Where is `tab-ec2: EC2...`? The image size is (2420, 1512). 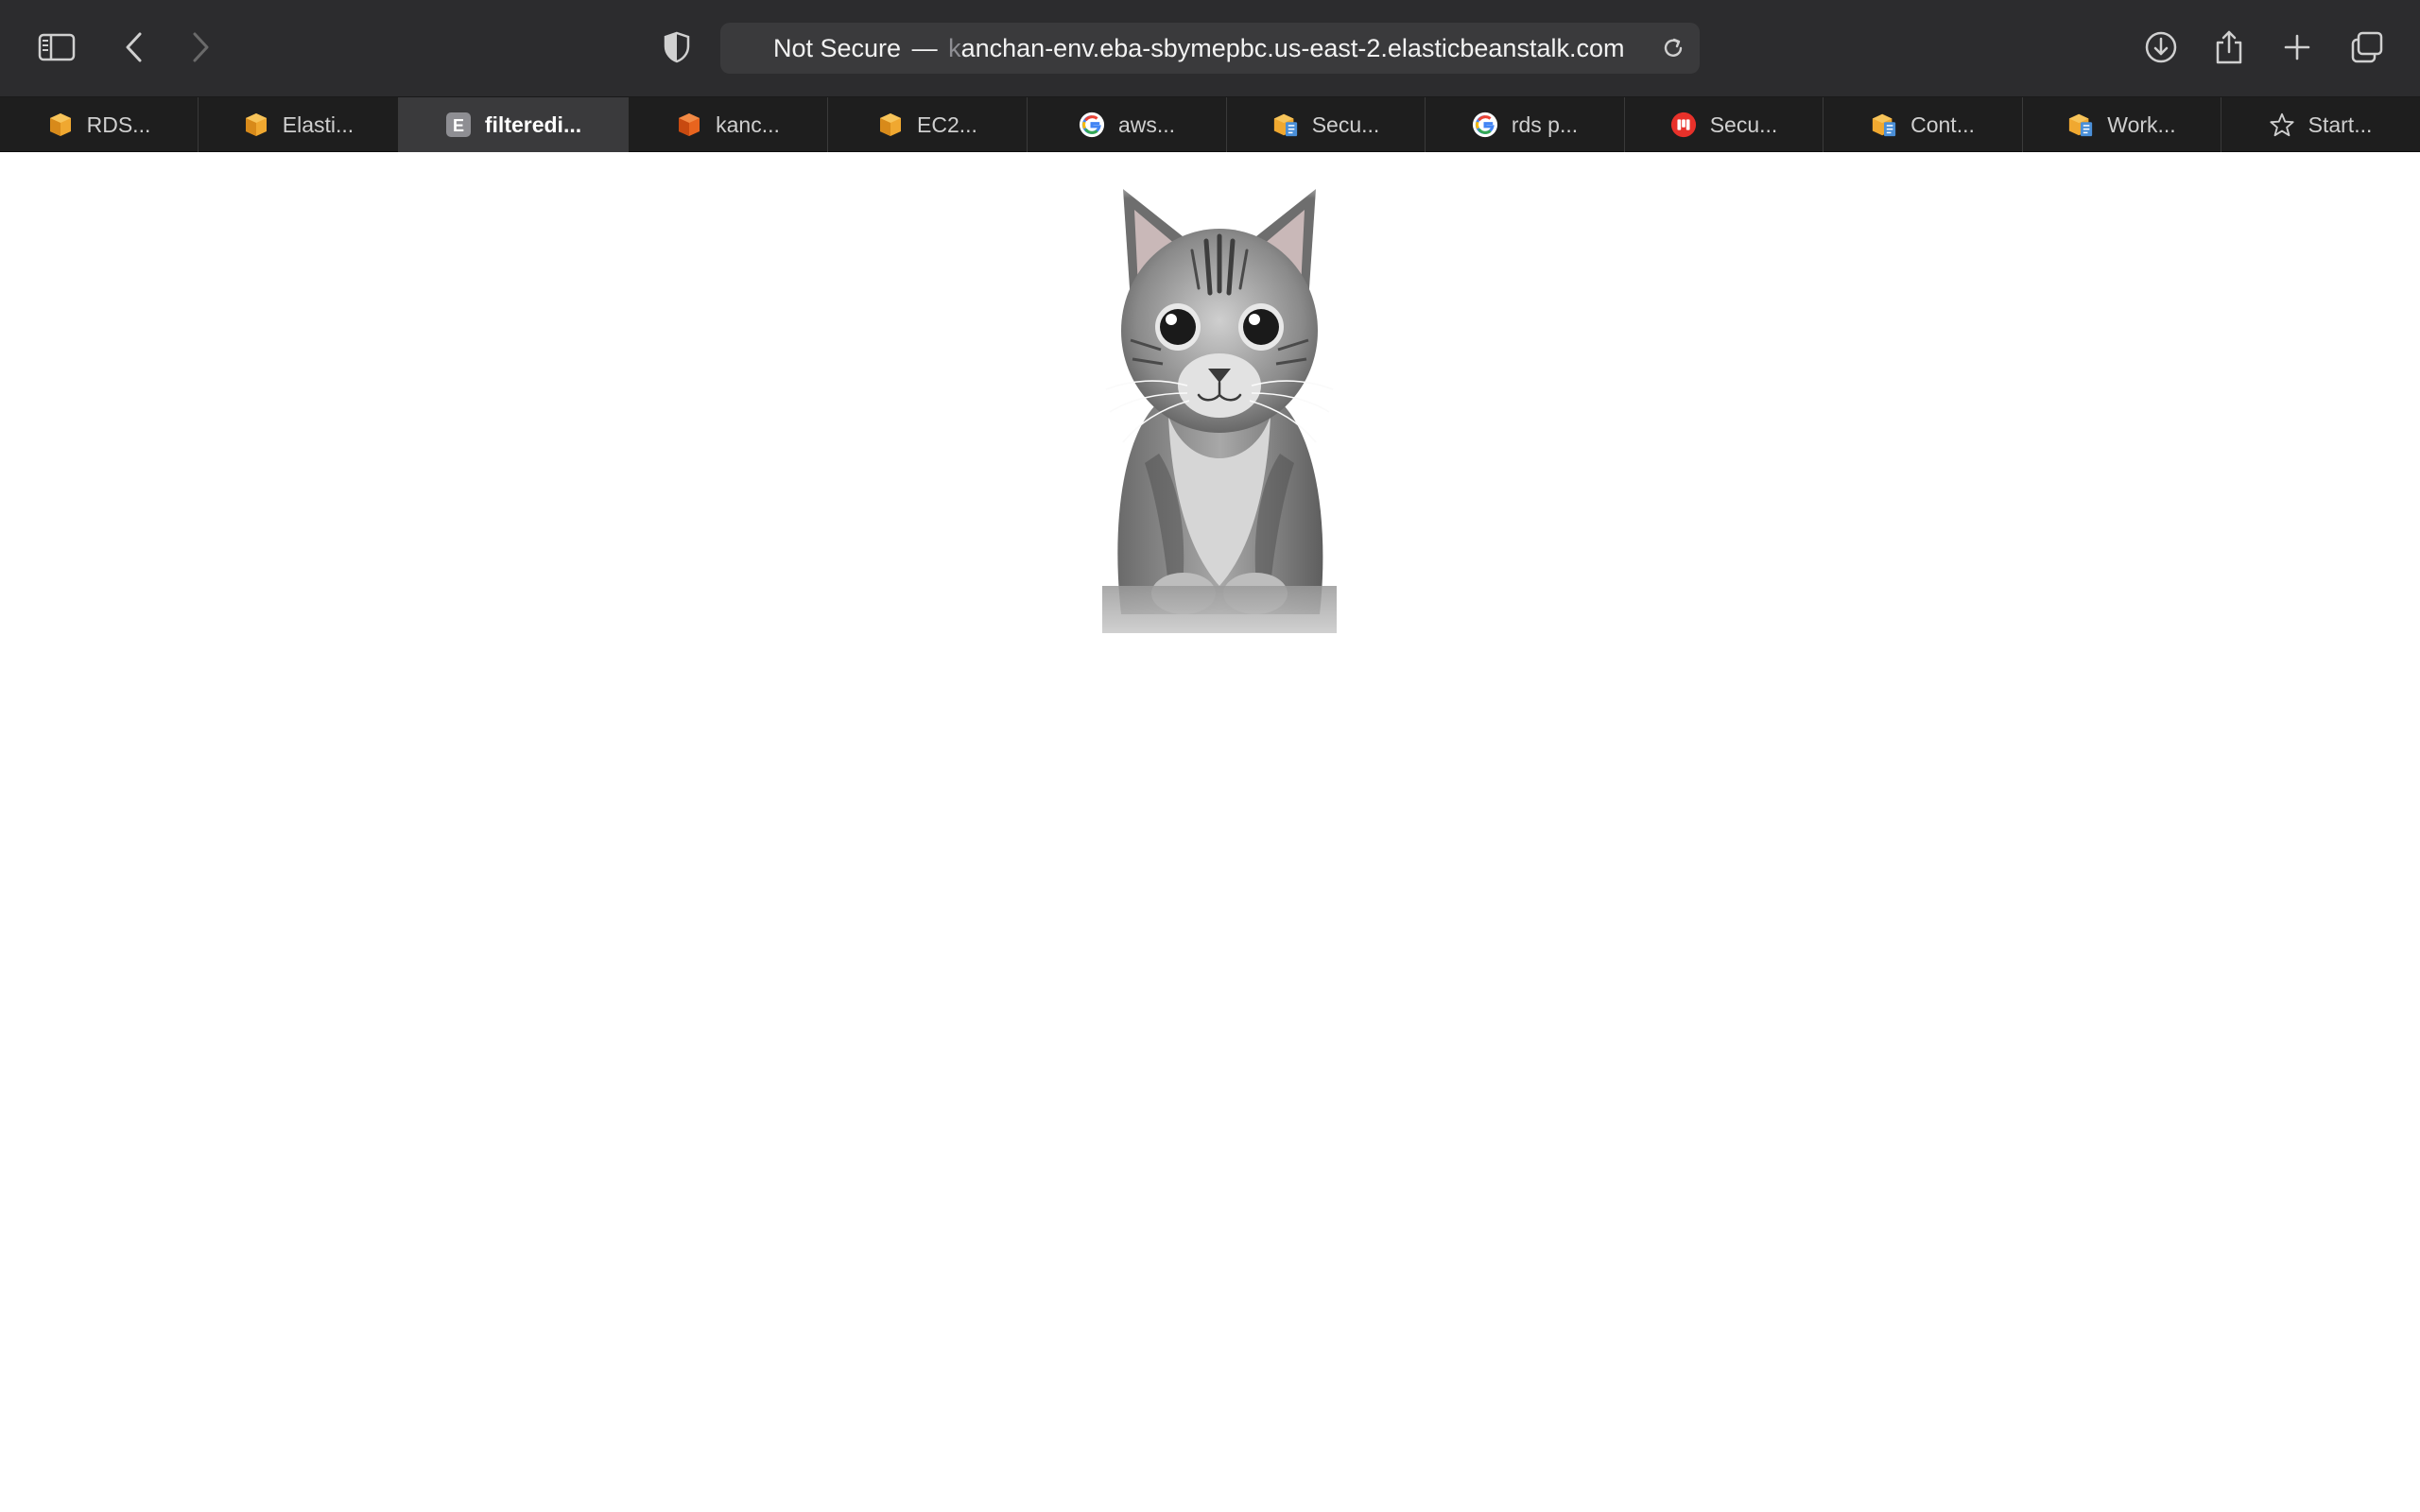
tab-ec2: EC2... is located at coordinates (928, 124).